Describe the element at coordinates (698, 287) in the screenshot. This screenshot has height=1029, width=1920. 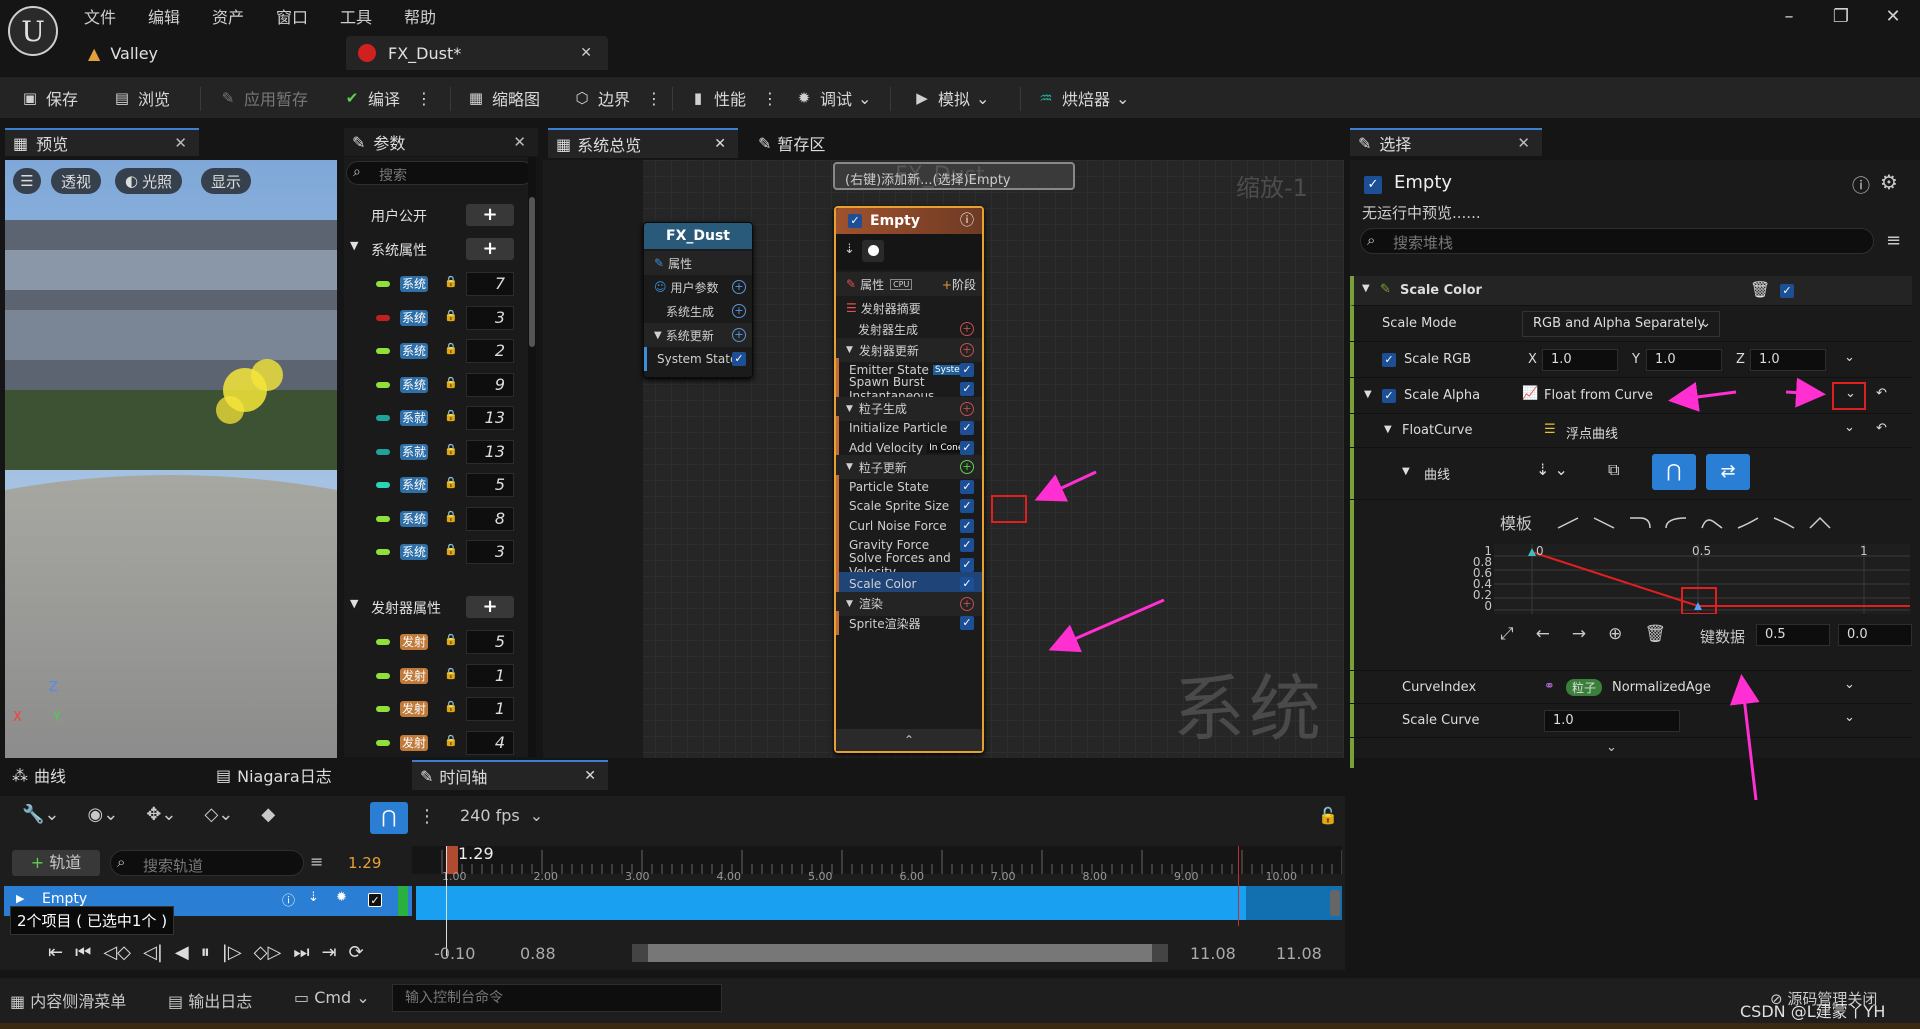
I see `user-params-row: ☺ 用户参数 +` at that location.